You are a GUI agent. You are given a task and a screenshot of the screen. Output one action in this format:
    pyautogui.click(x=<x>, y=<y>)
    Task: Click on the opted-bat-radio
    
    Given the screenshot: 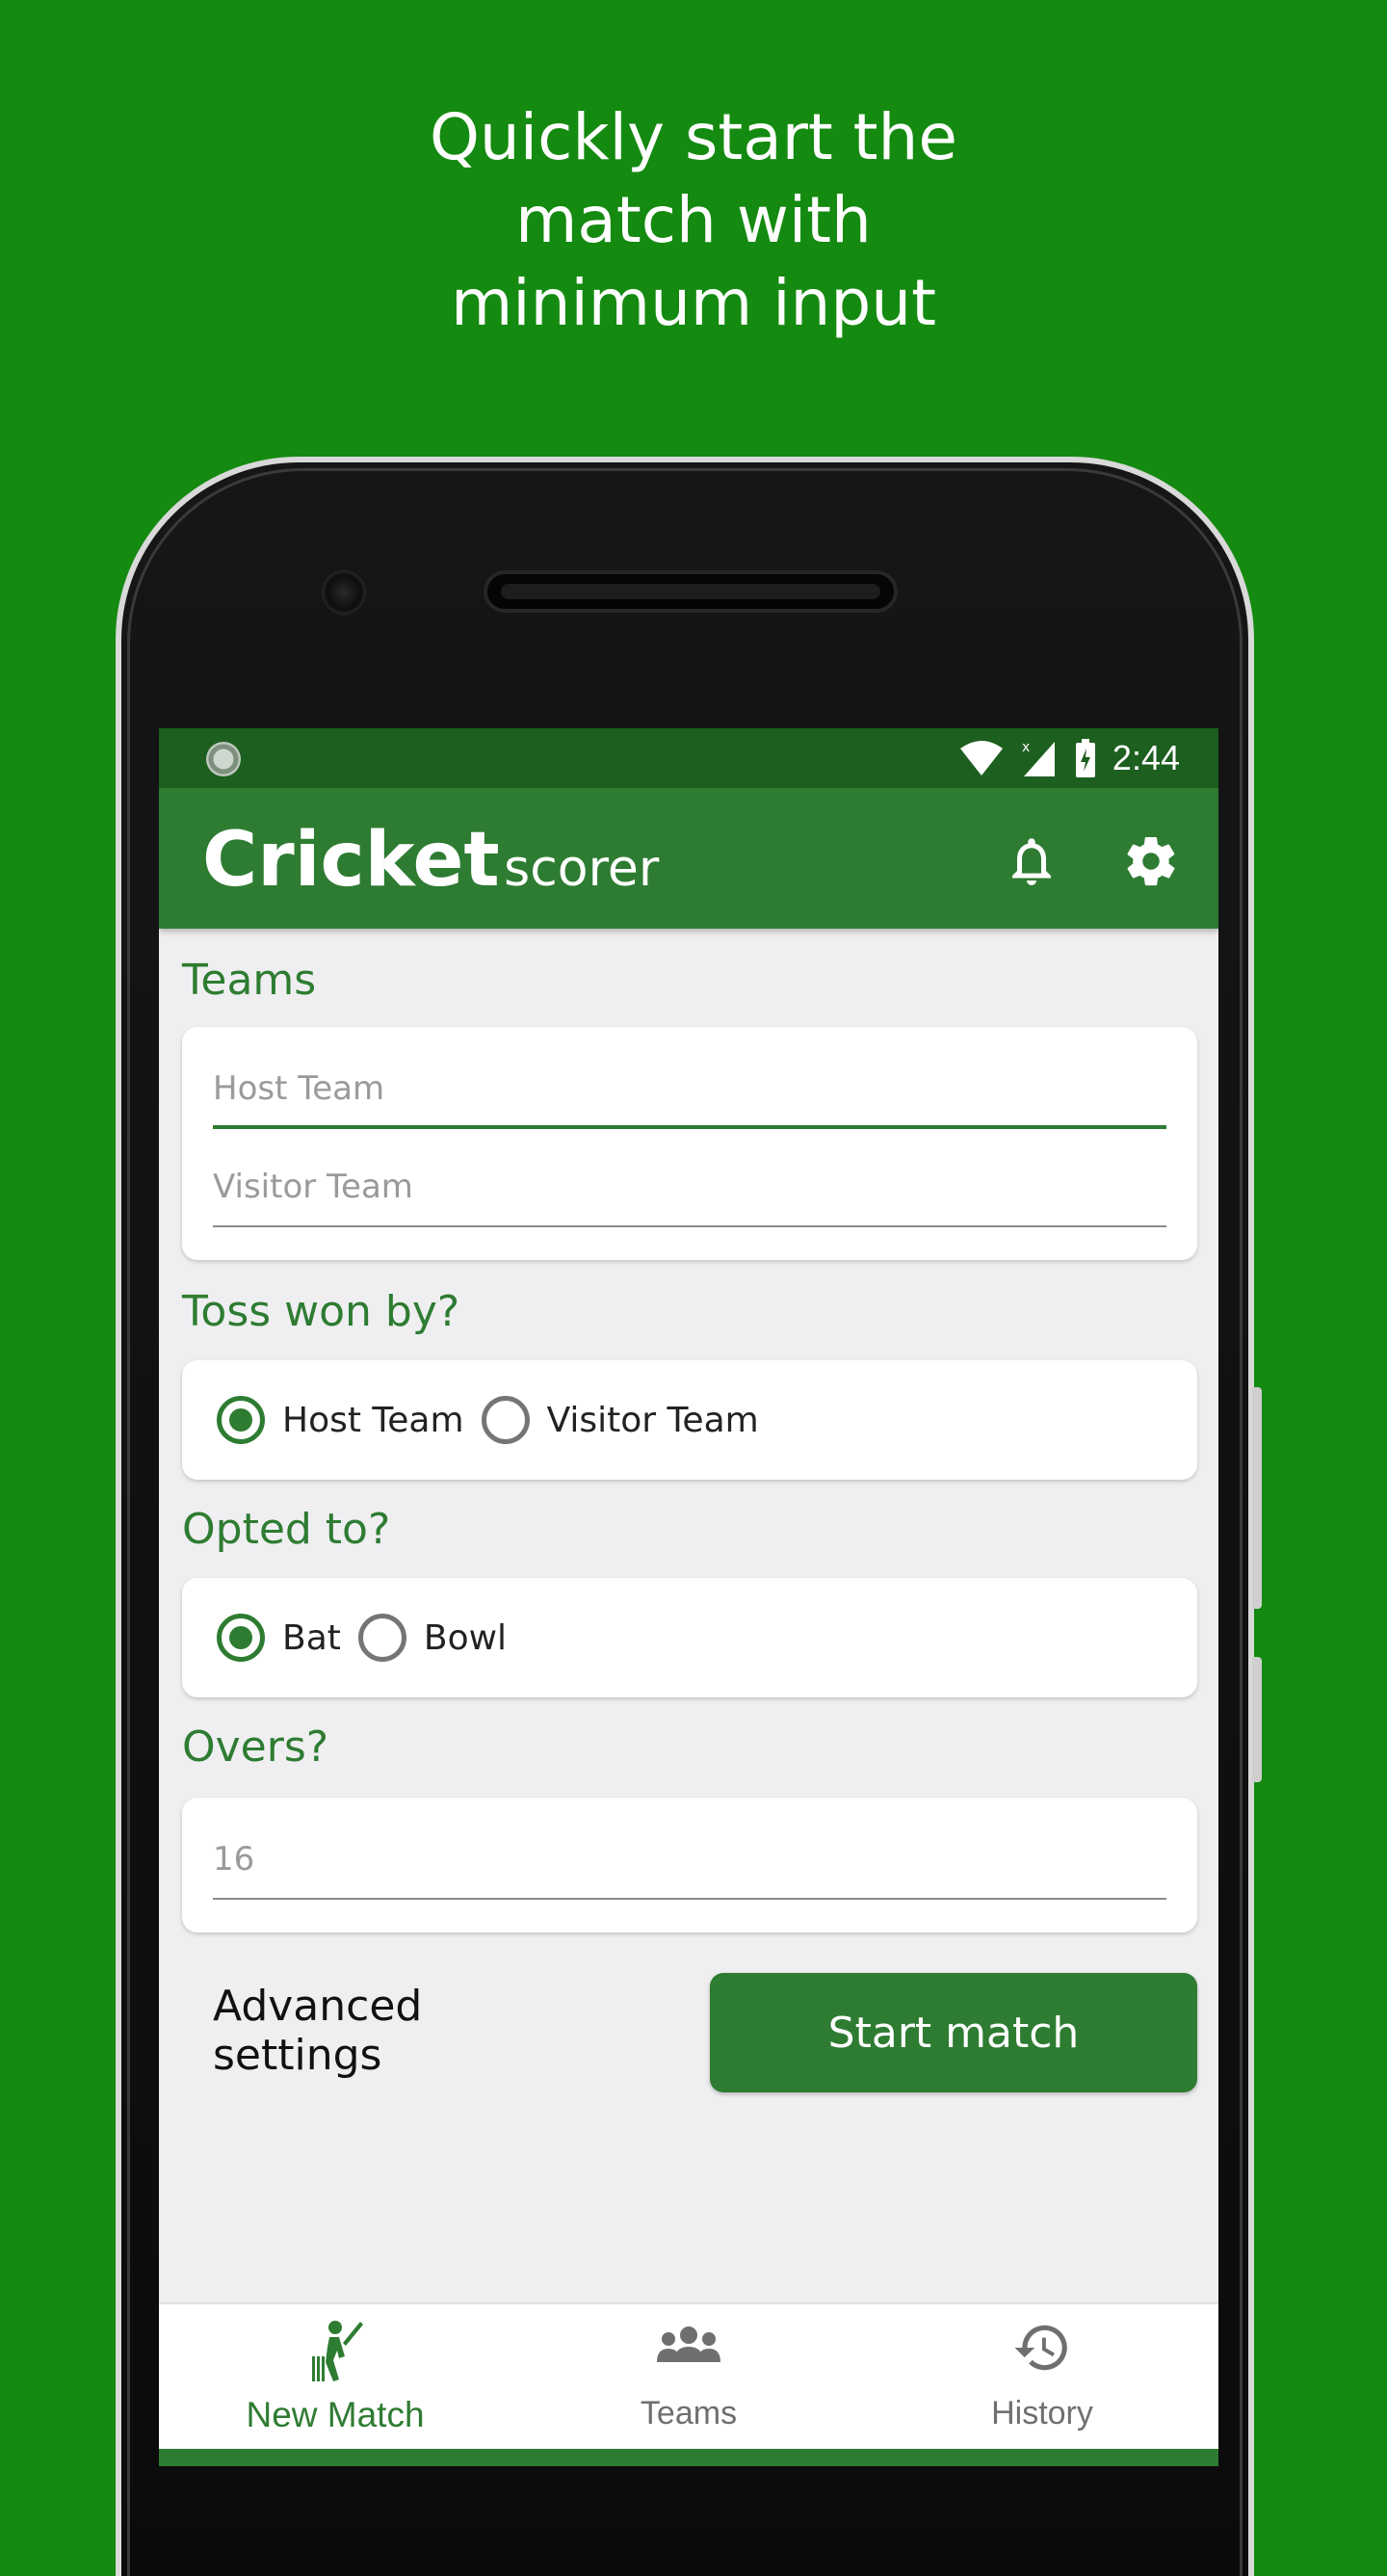 What is the action you would take?
    pyautogui.click(x=241, y=1638)
    